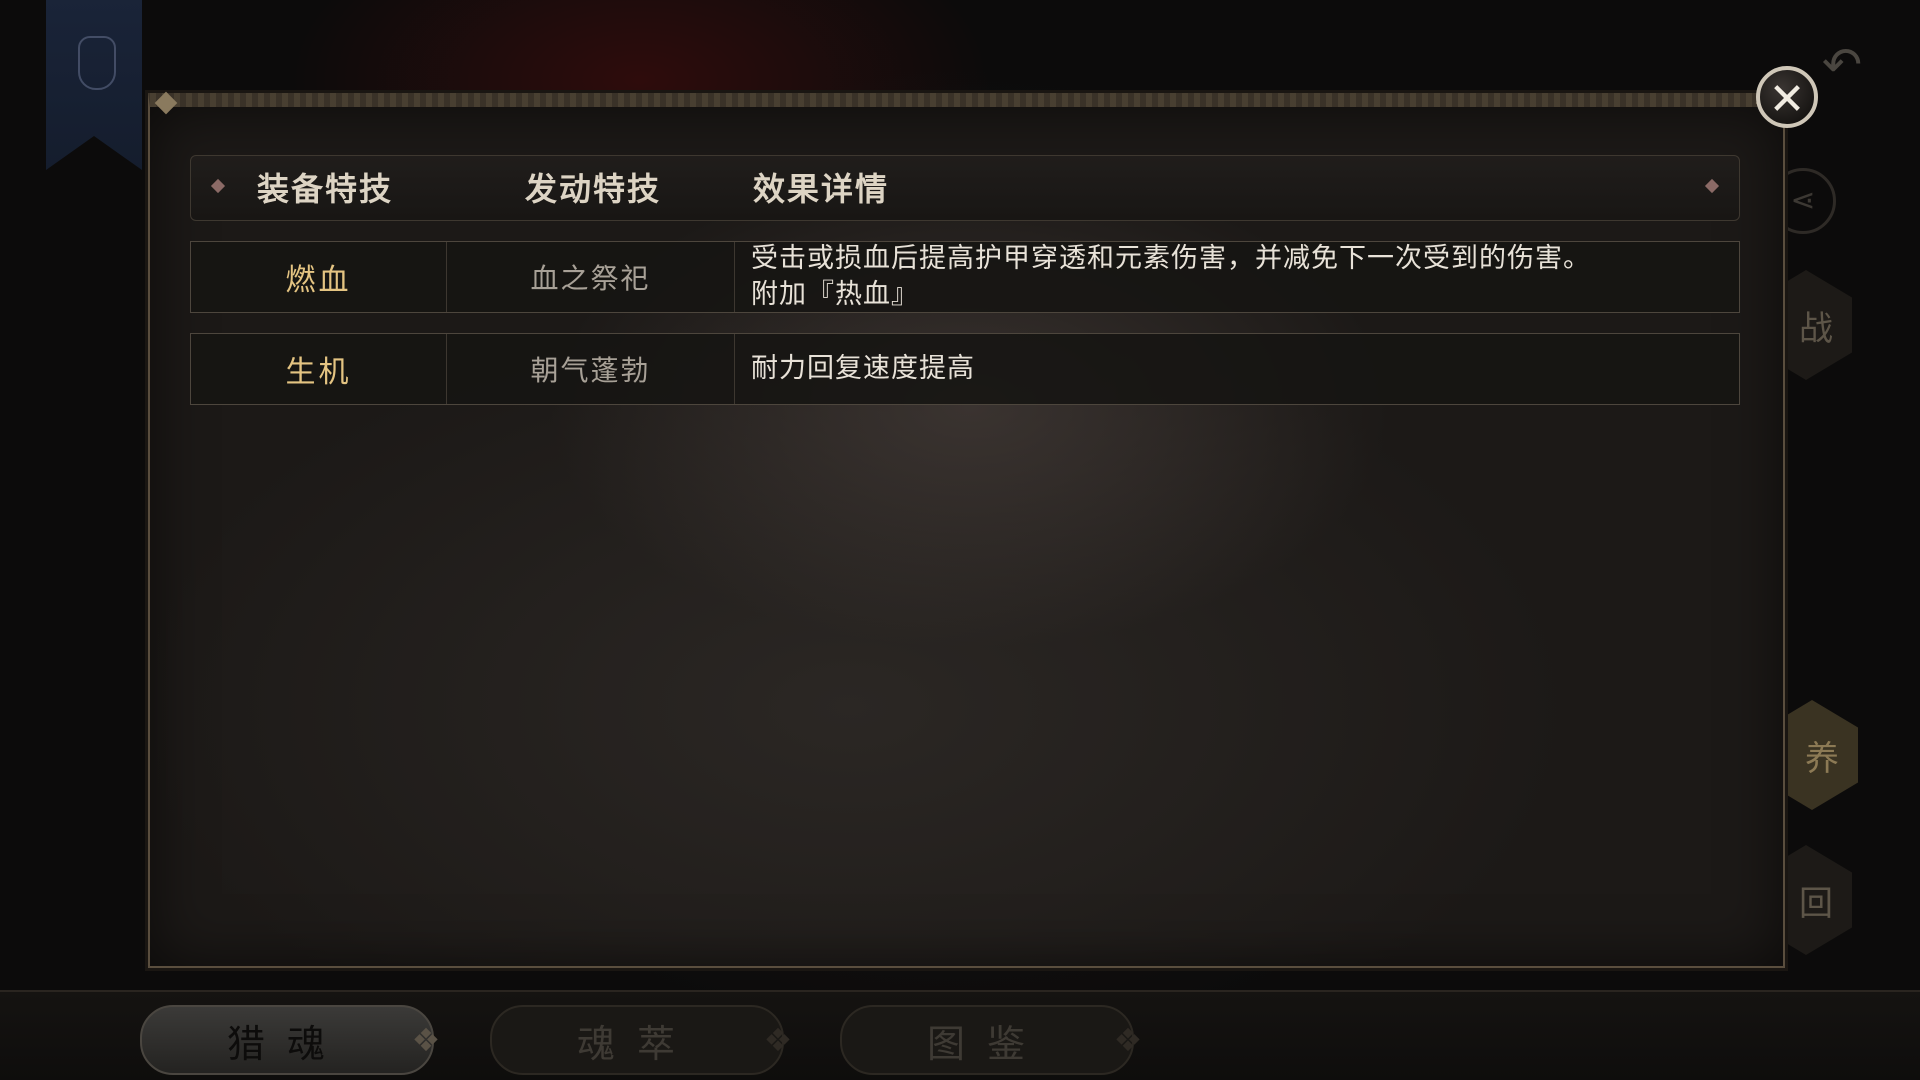 This screenshot has width=1920, height=1080. What do you see at coordinates (1816, 903) in the screenshot?
I see `side-button-return-label: 回` at bounding box center [1816, 903].